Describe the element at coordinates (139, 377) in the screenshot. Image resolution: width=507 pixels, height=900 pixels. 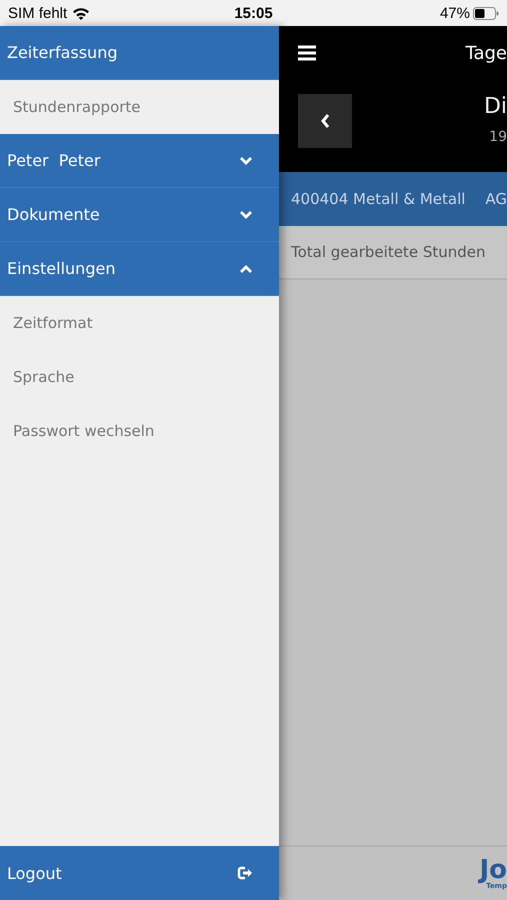
I see `menu-item: Sprache` at that location.